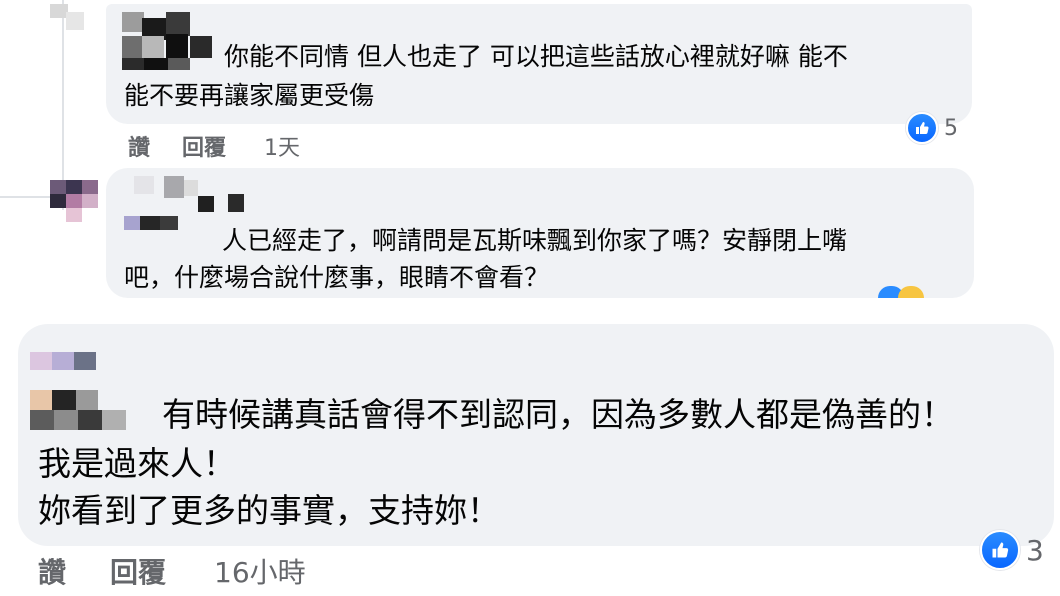 The image size is (1060, 596). I want to click on reaction-count: 3, so click(1035, 550).